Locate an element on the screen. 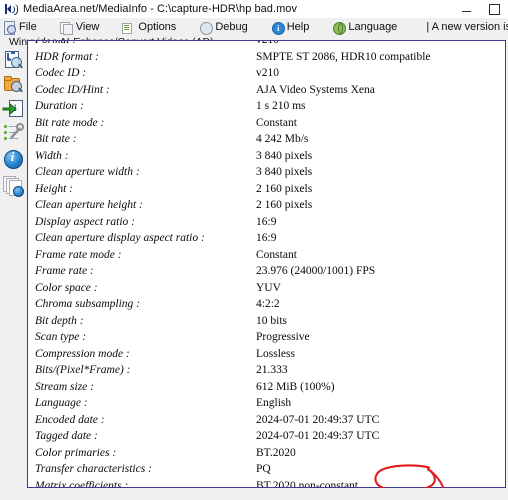 This screenshot has height=500, width=508. detail-value: YUV is located at coordinates (268, 287).